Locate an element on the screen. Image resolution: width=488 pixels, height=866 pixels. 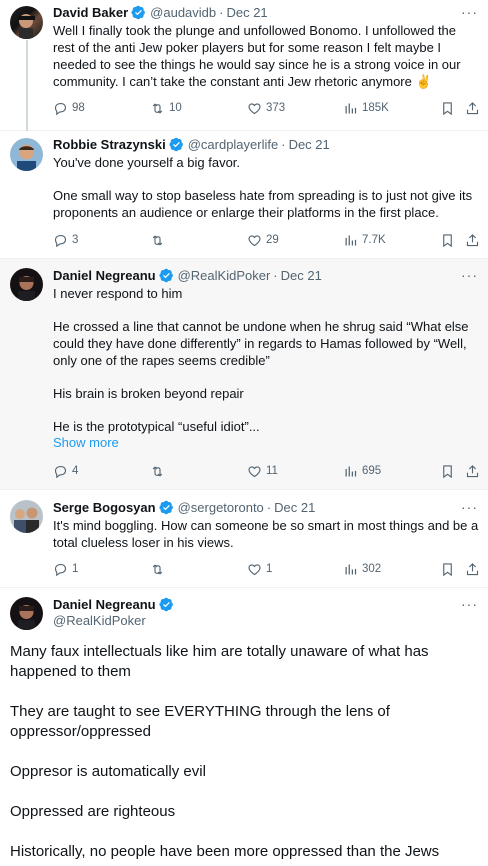
reply-button: 1 is located at coordinates (65, 569).